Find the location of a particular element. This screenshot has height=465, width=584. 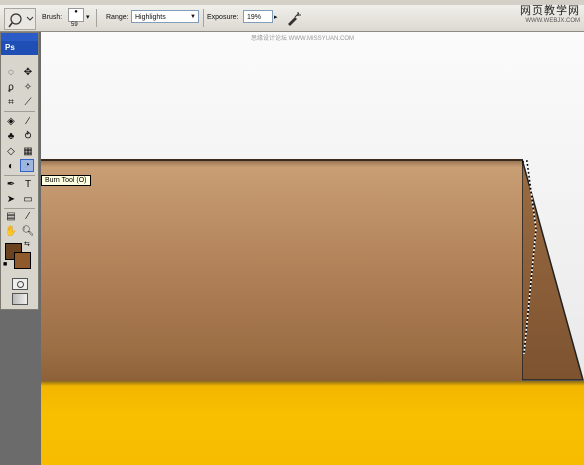

type-tool-icon: T is located at coordinates (28, 184).